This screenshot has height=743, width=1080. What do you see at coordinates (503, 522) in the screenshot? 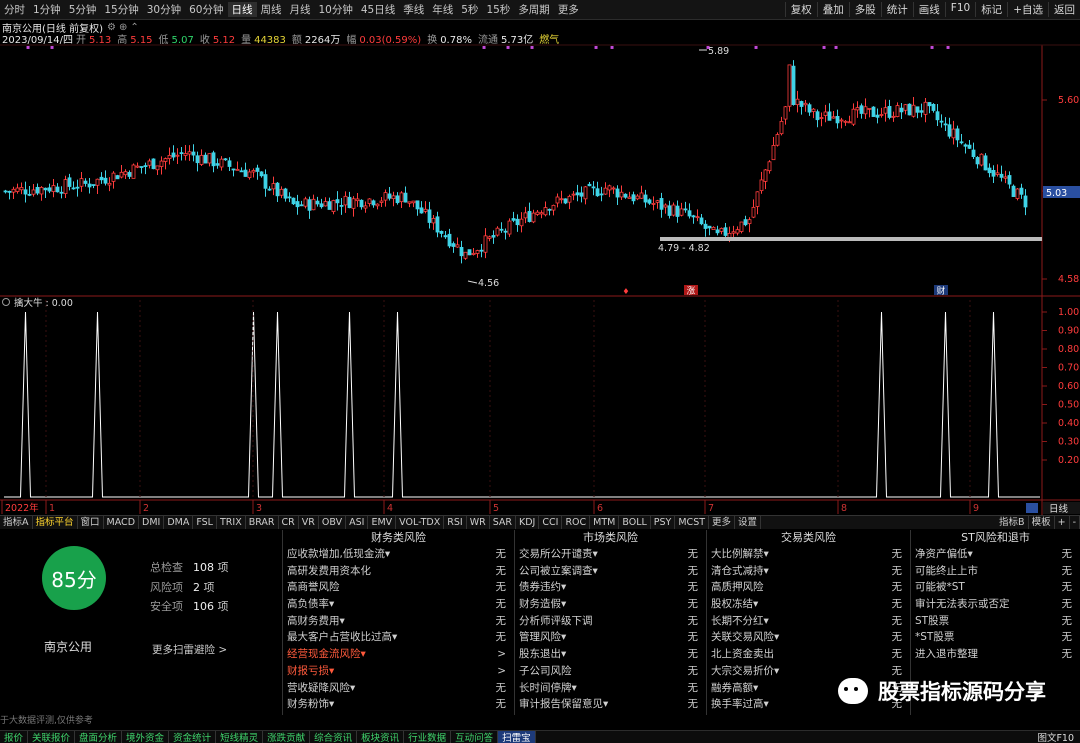
I see `indicator-tab: SAR` at bounding box center [503, 522].